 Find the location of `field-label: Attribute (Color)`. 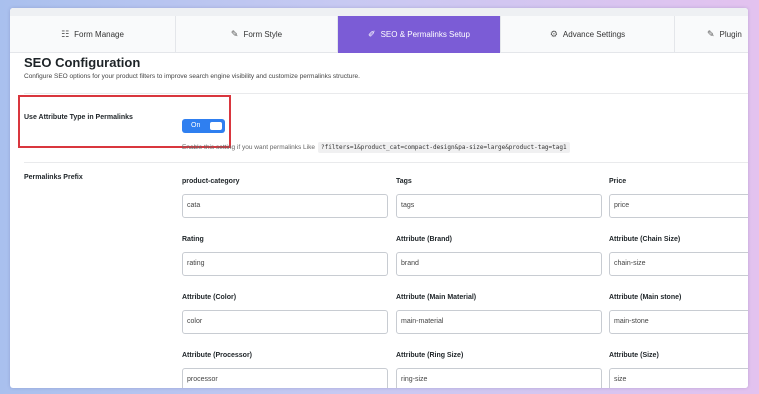

field-label: Attribute (Color) is located at coordinates (209, 297).